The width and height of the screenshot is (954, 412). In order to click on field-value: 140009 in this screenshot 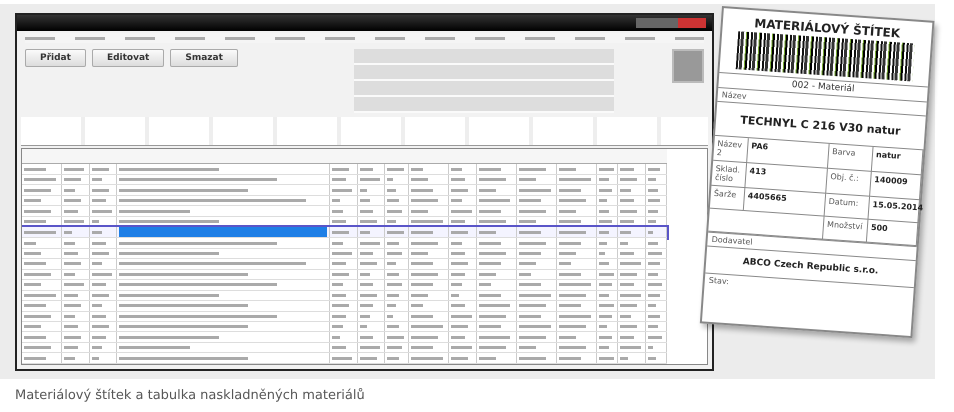, I will do `click(891, 180)`.